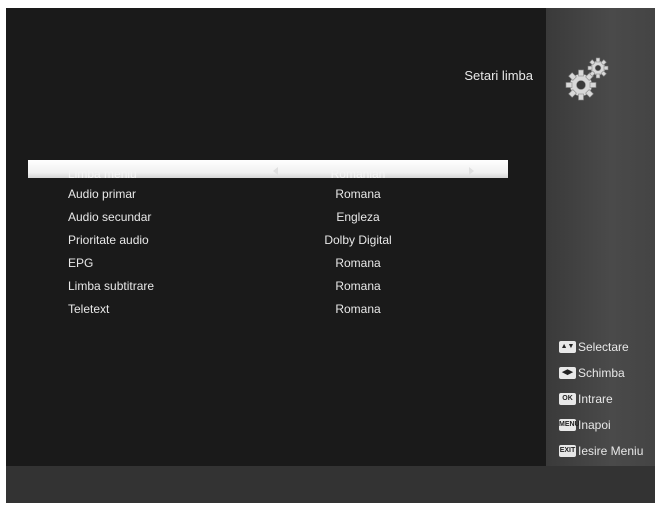 The height and width of the screenshot is (507, 659). Describe the element at coordinates (108, 240) in the screenshot. I see `menu-item-label: Prioritate audio` at that location.